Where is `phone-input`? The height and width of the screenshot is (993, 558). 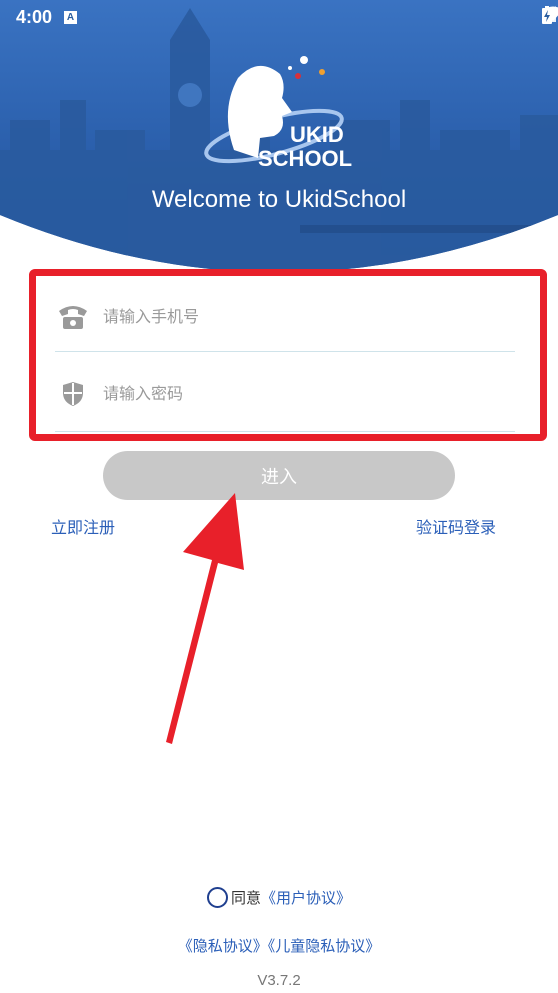
phone-input is located at coordinates (293, 316).